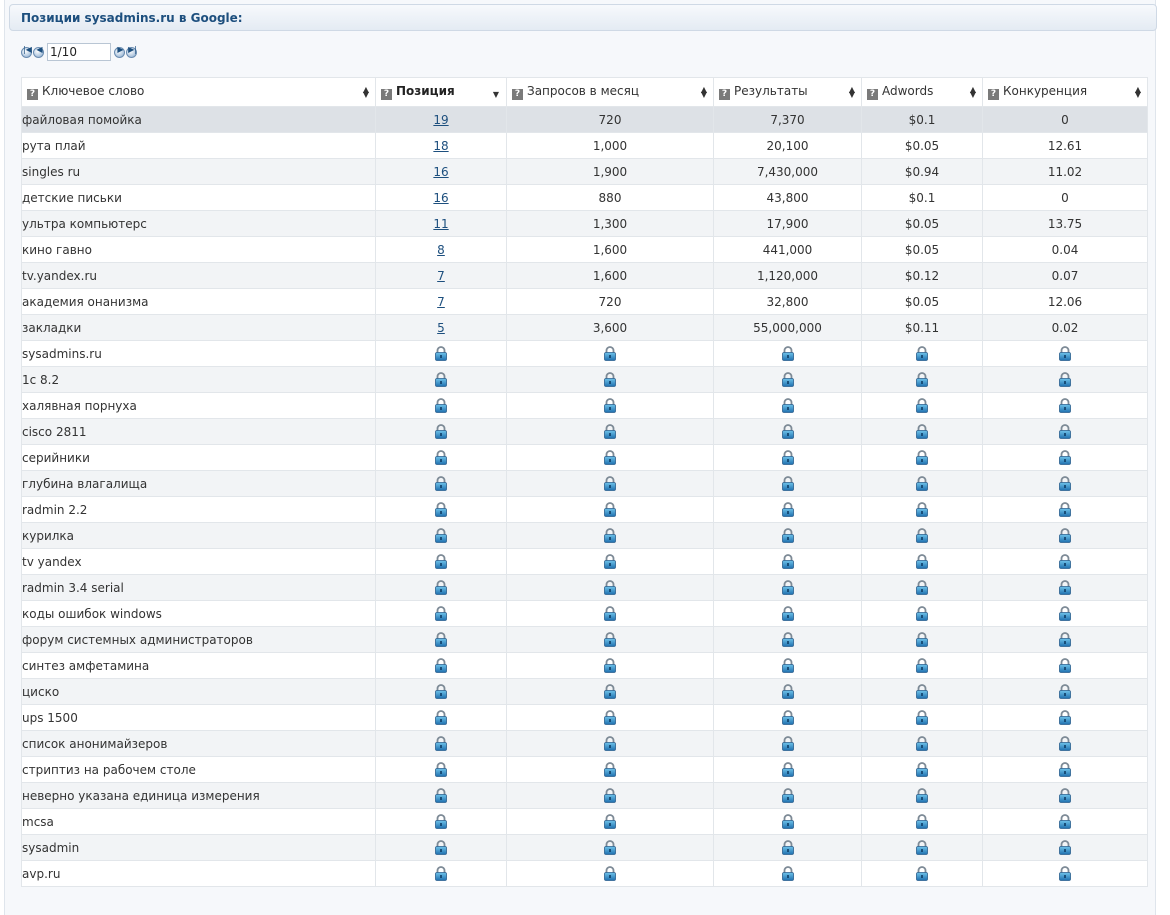 The width and height of the screenshot is (1170, 915). Describe the element at coordinates (610, 92) in the screenshot. I see `column-header-queries: ? Запросов в месяц ▲ ▼` at that location.